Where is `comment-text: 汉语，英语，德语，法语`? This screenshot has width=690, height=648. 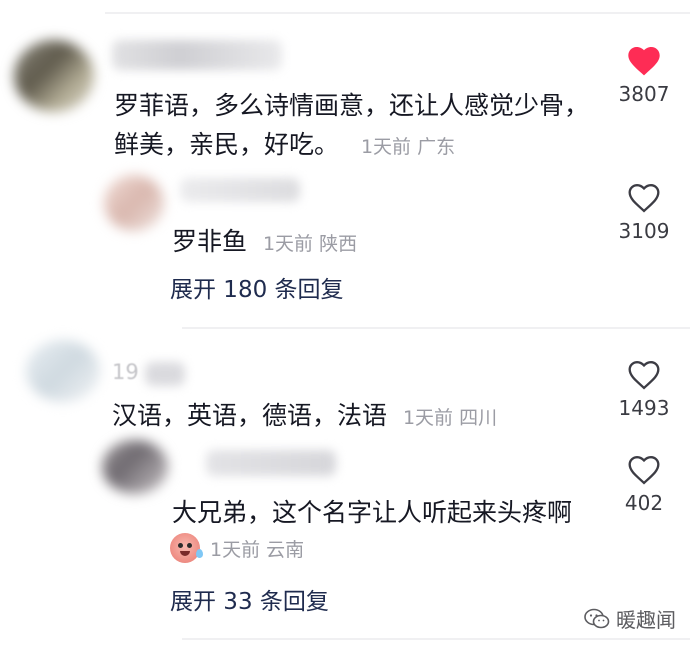
comment-text: 汉语，英语，德语，法语 is located at coordinates (250, 415).